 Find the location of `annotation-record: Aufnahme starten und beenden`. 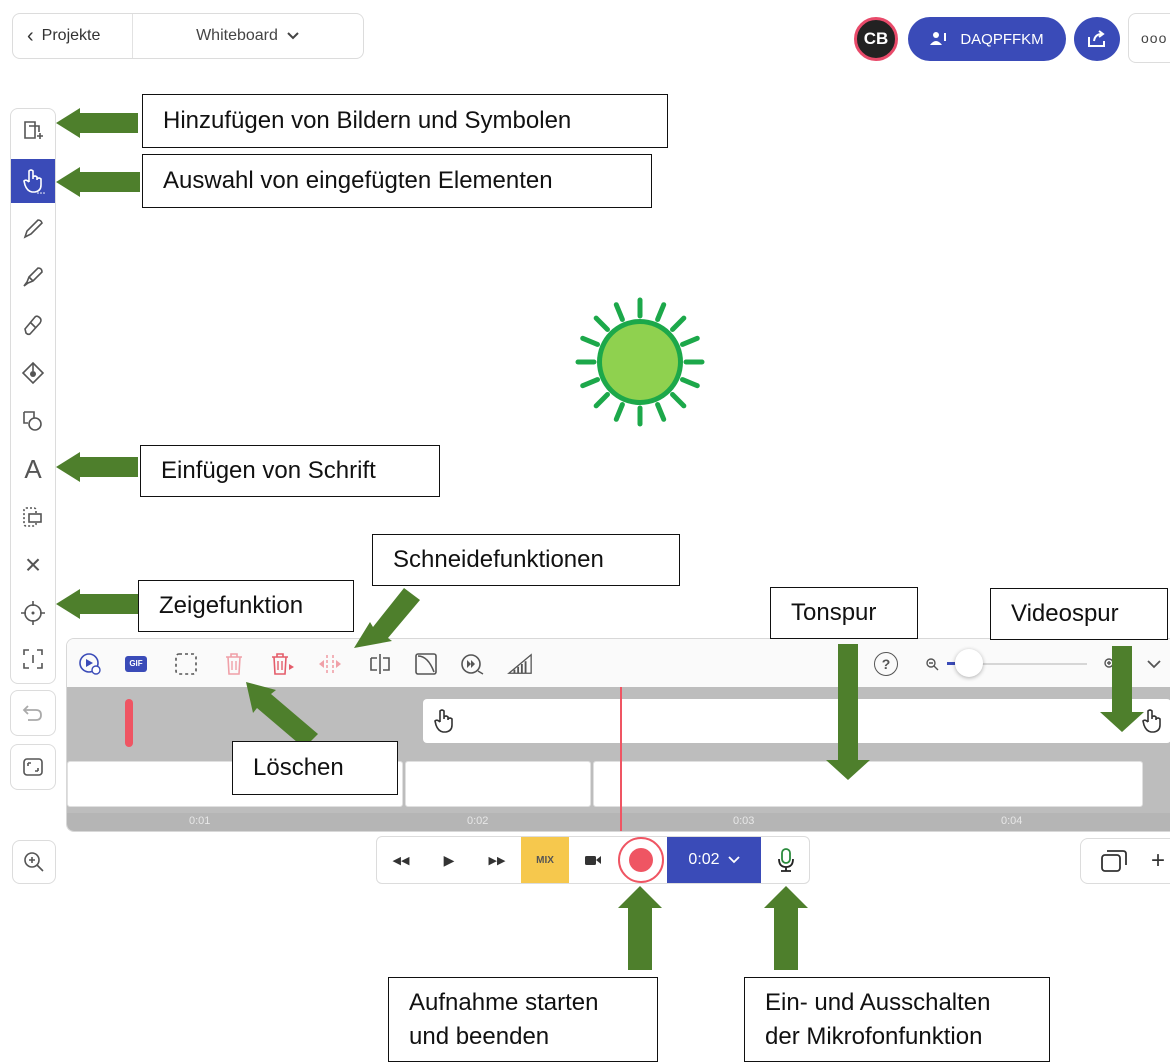

annotation-record: Aufnahme starten und beenden is located at coordinates (523, 1019).